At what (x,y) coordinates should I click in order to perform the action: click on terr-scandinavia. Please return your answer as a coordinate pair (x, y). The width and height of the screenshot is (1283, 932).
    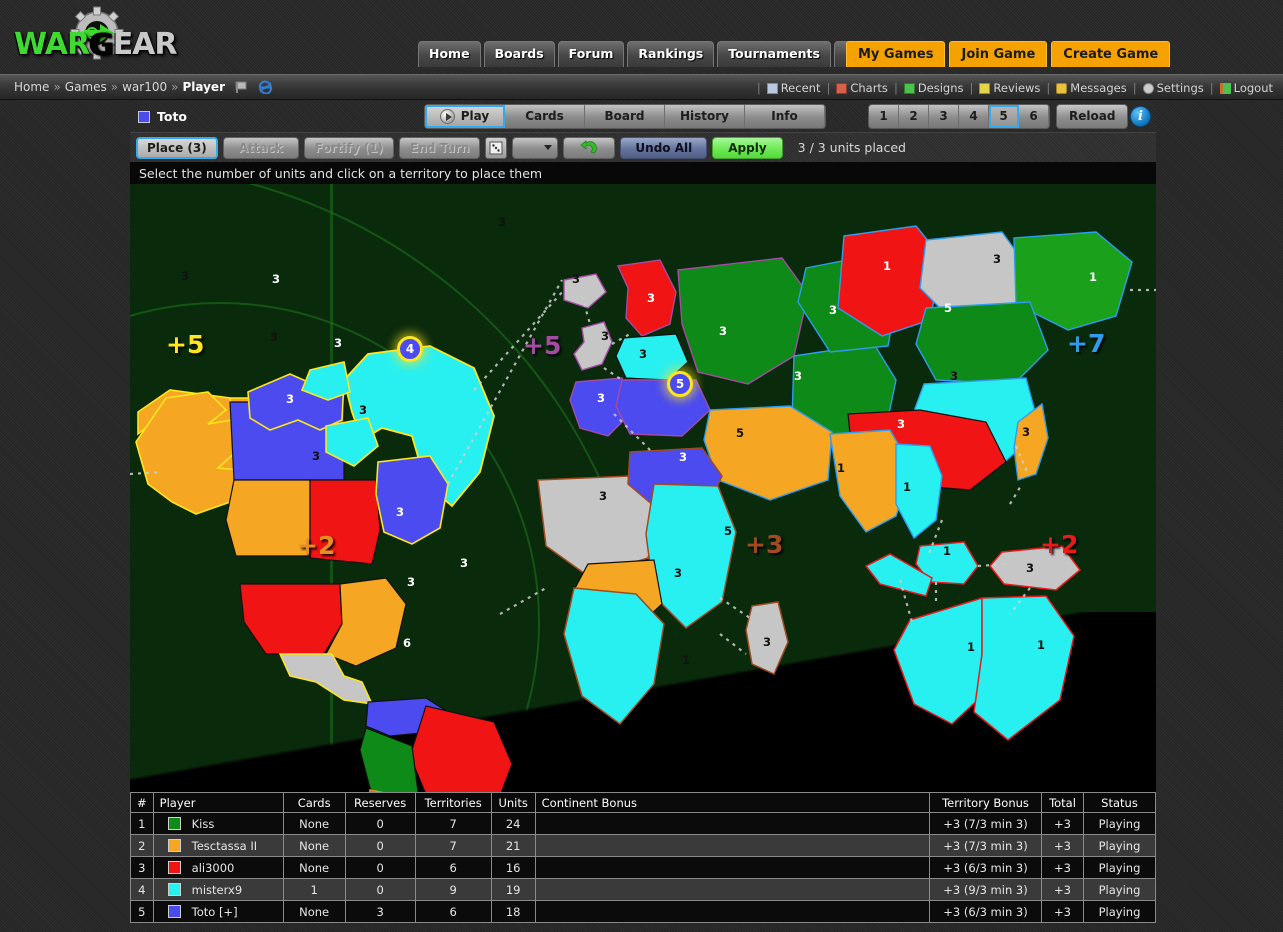
    Looking at the image, I should click on (646, 298).